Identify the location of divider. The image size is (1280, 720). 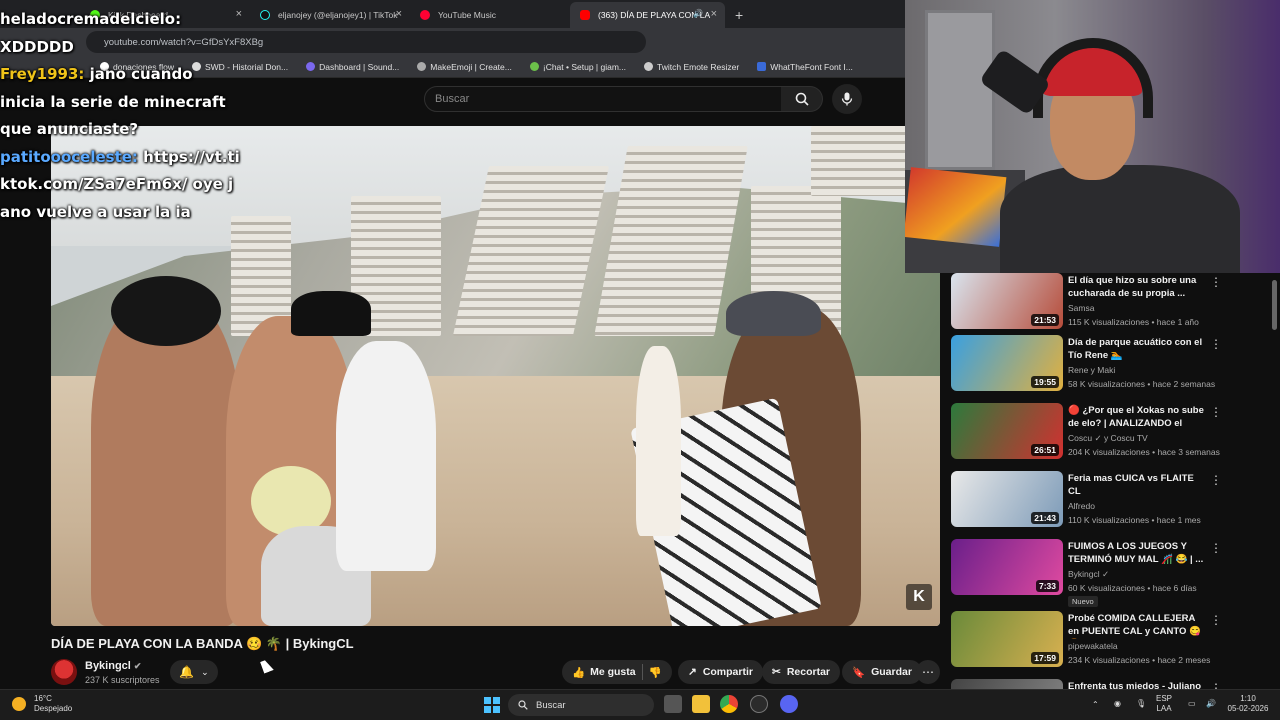
(642, 672).